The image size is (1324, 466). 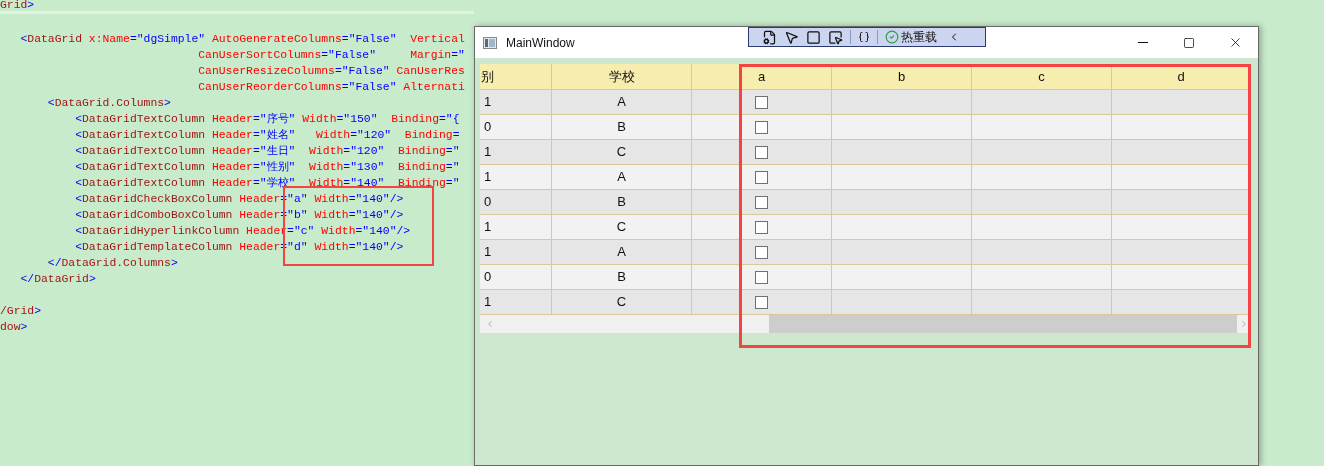 I want to click on maximize-icon, so click(x=1189, y=42).